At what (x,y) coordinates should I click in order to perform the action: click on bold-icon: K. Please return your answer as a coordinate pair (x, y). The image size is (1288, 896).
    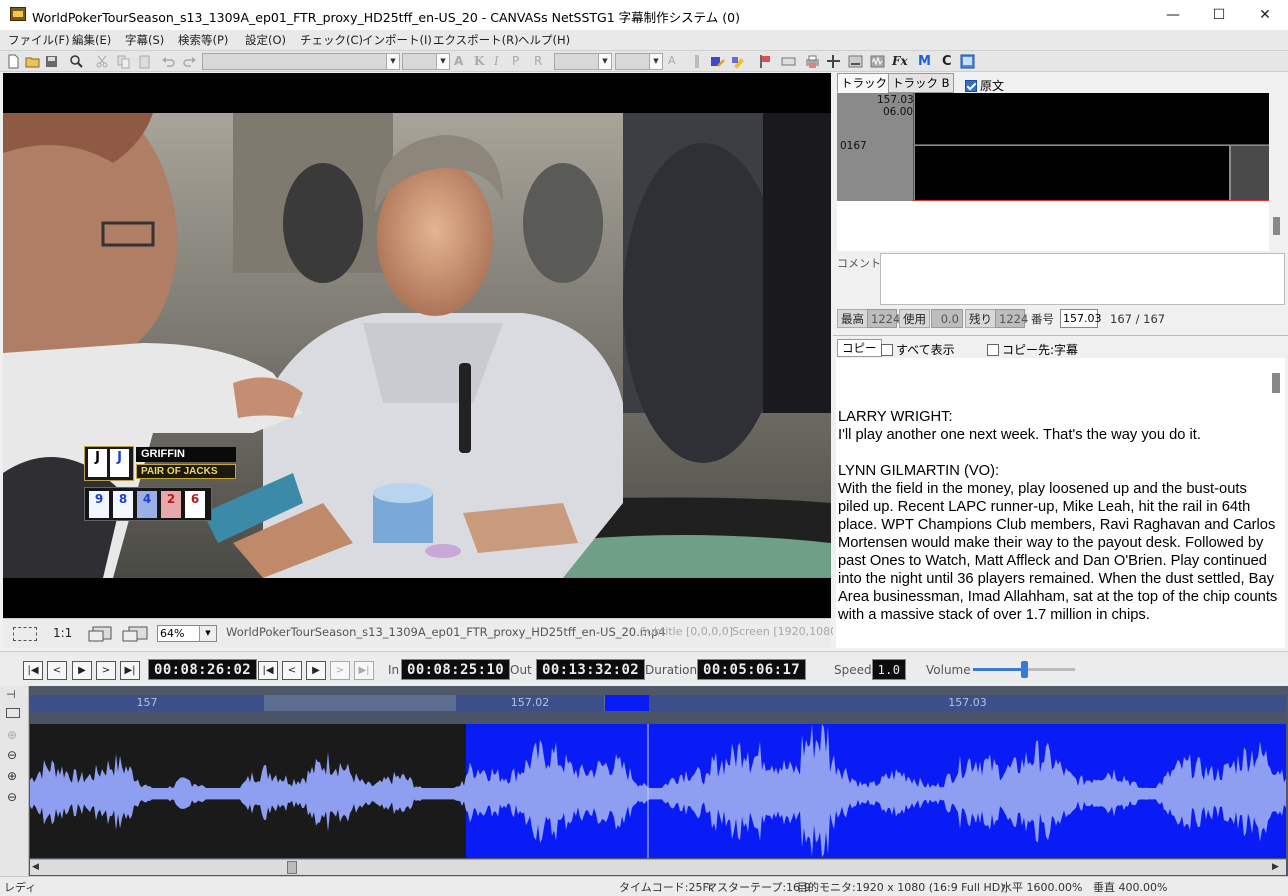
    Looking at the image, I should click on (481, 61).